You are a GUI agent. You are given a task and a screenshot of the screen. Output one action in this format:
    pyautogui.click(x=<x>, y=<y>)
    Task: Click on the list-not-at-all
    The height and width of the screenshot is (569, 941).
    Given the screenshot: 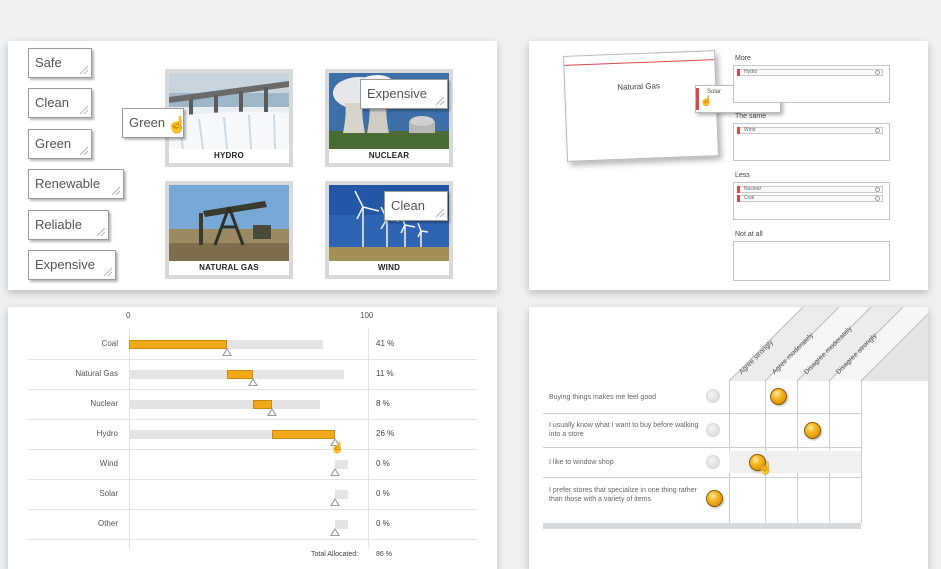 What is the action you would take?
    pyautogui.click(x=811, y=261)
    